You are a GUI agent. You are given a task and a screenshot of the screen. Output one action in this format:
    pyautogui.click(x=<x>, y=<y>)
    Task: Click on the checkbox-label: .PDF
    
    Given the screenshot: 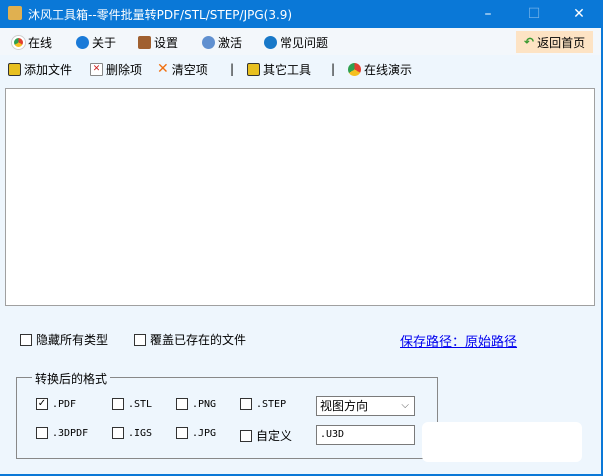 What is the action you would take?
    pyautogui.click(x=64, y=404)
    